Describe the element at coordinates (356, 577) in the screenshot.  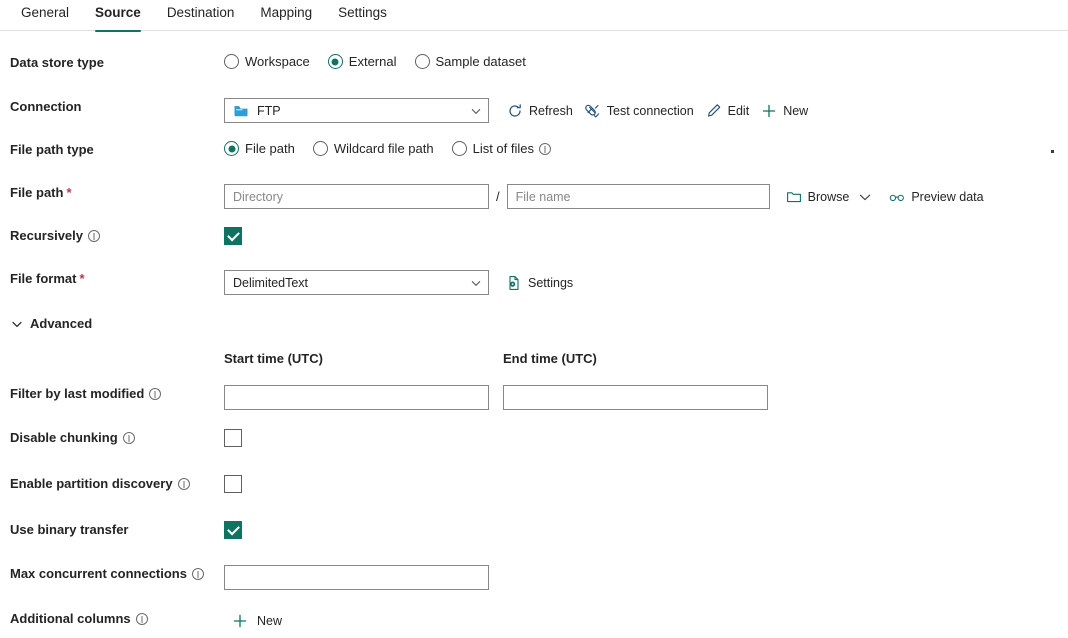
I see `max-concurrent-connections-input` at that location.